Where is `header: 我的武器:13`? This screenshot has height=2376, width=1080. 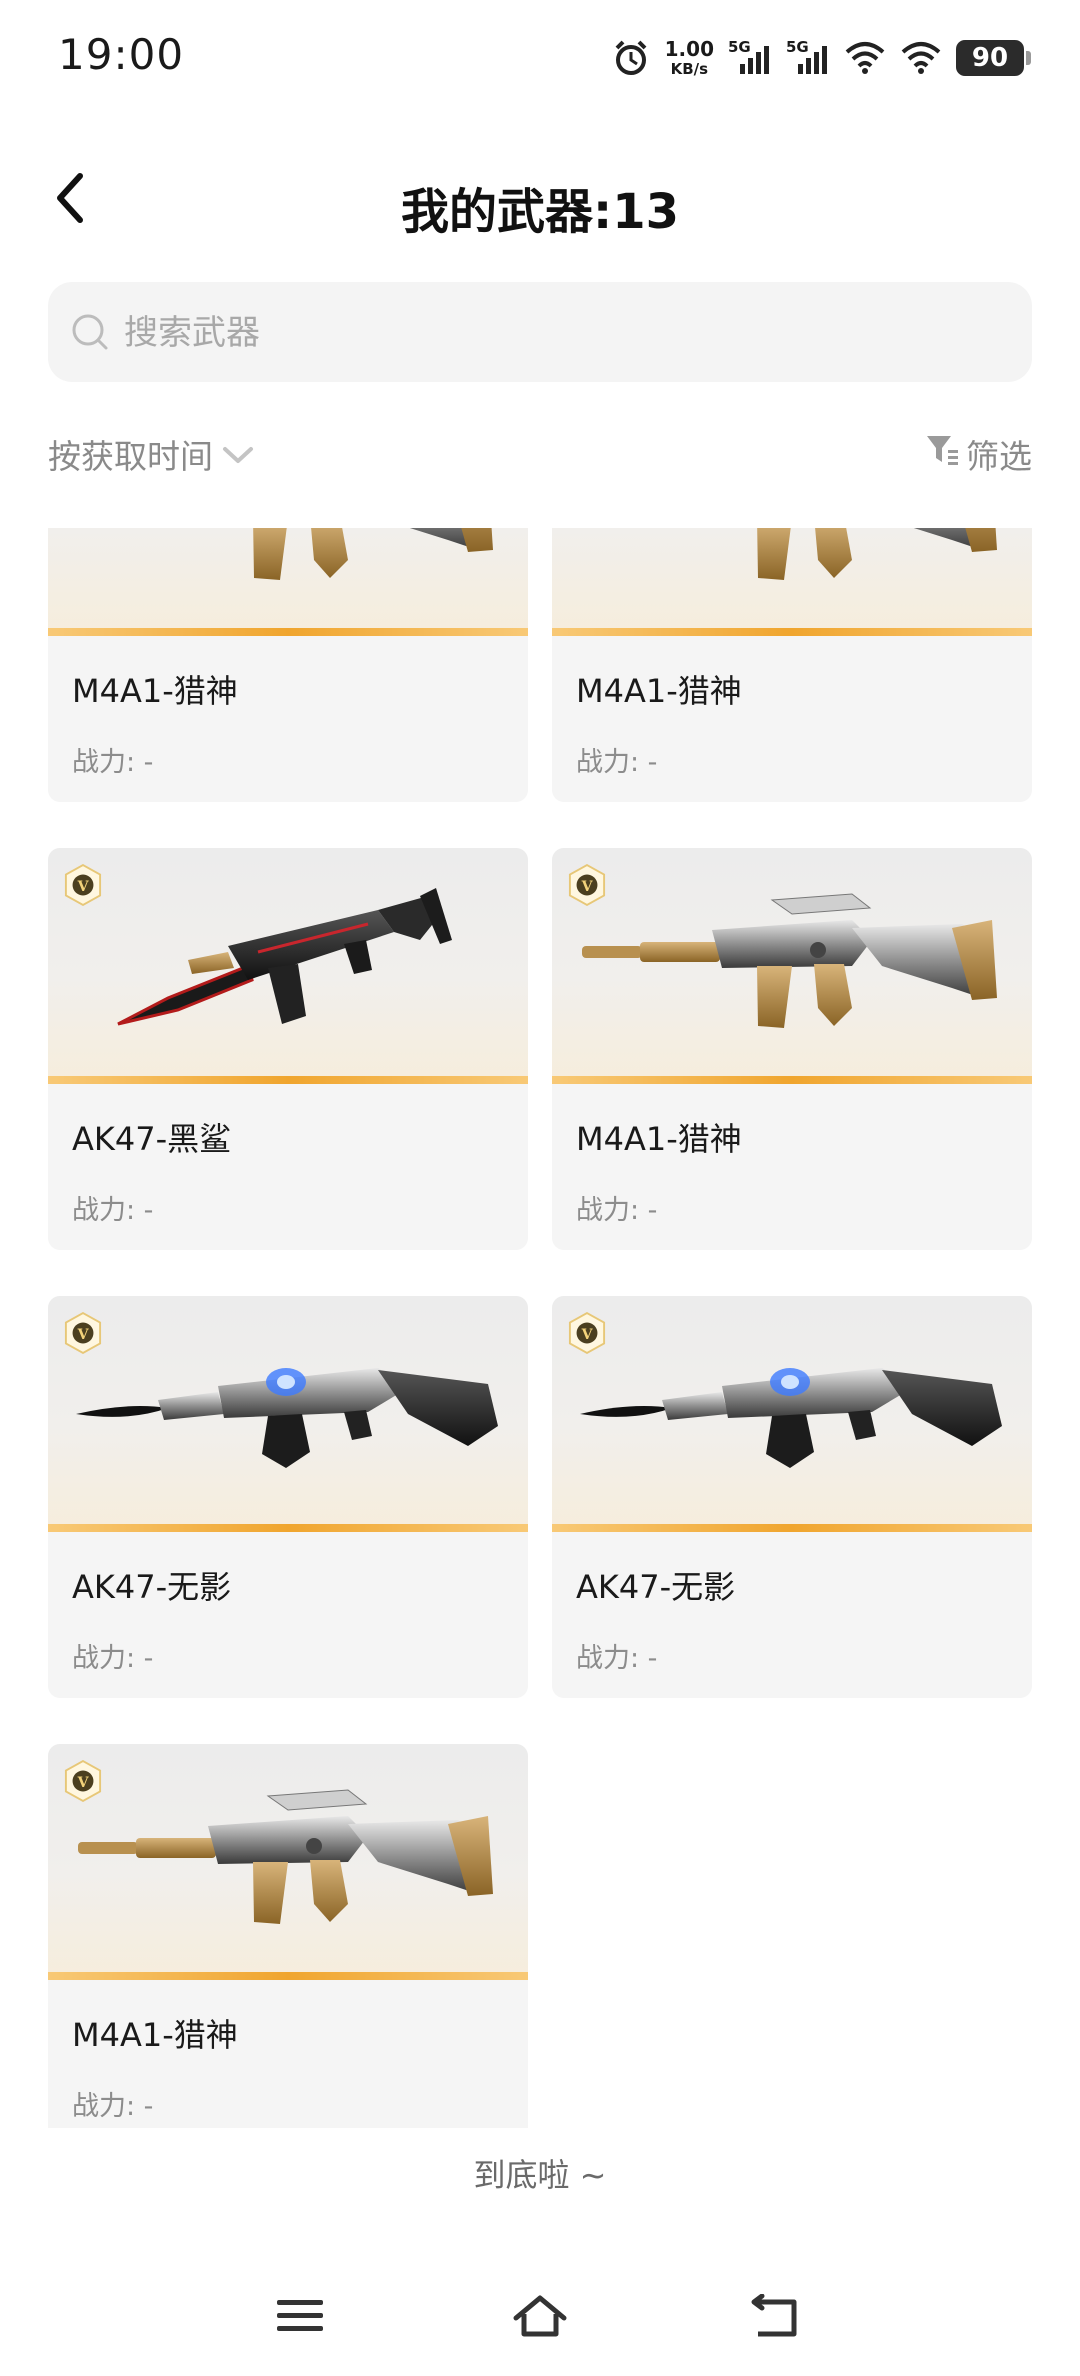
header: 我的武器:13 is located at coordinates (540, 200).